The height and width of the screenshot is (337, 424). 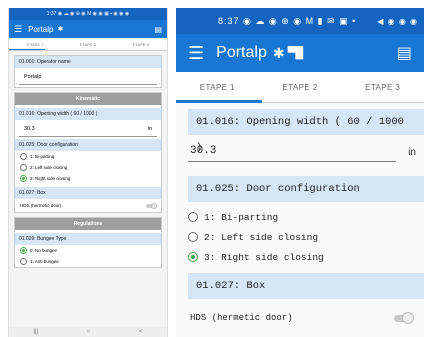 I want to click on small-bungee-option-0: 0: No bungee, so click(x=88, y=250).